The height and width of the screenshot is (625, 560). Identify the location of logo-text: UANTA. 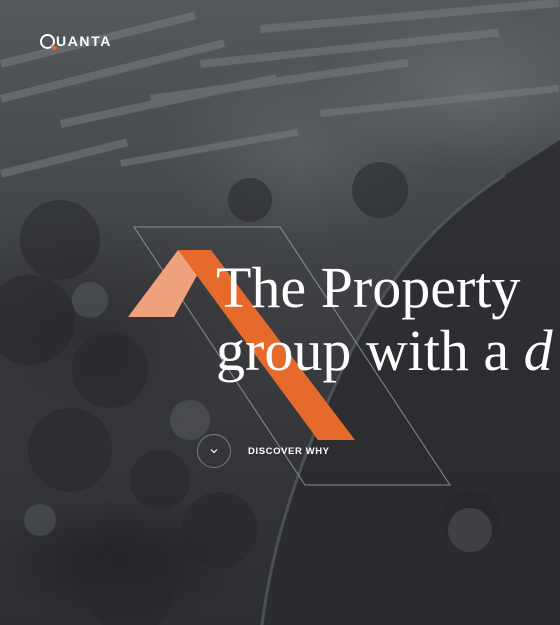
(84, 41).